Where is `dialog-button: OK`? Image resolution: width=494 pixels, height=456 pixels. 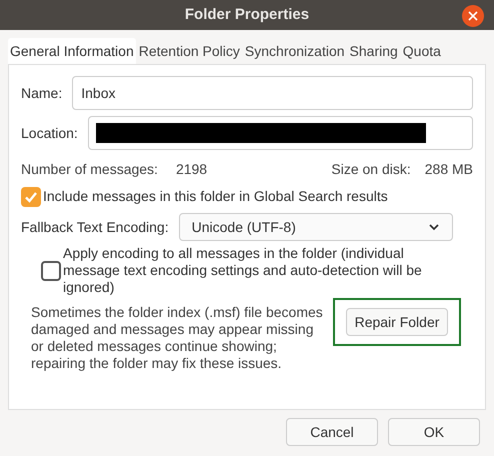 dialog-button: OK is located at coordinates (434, 432).